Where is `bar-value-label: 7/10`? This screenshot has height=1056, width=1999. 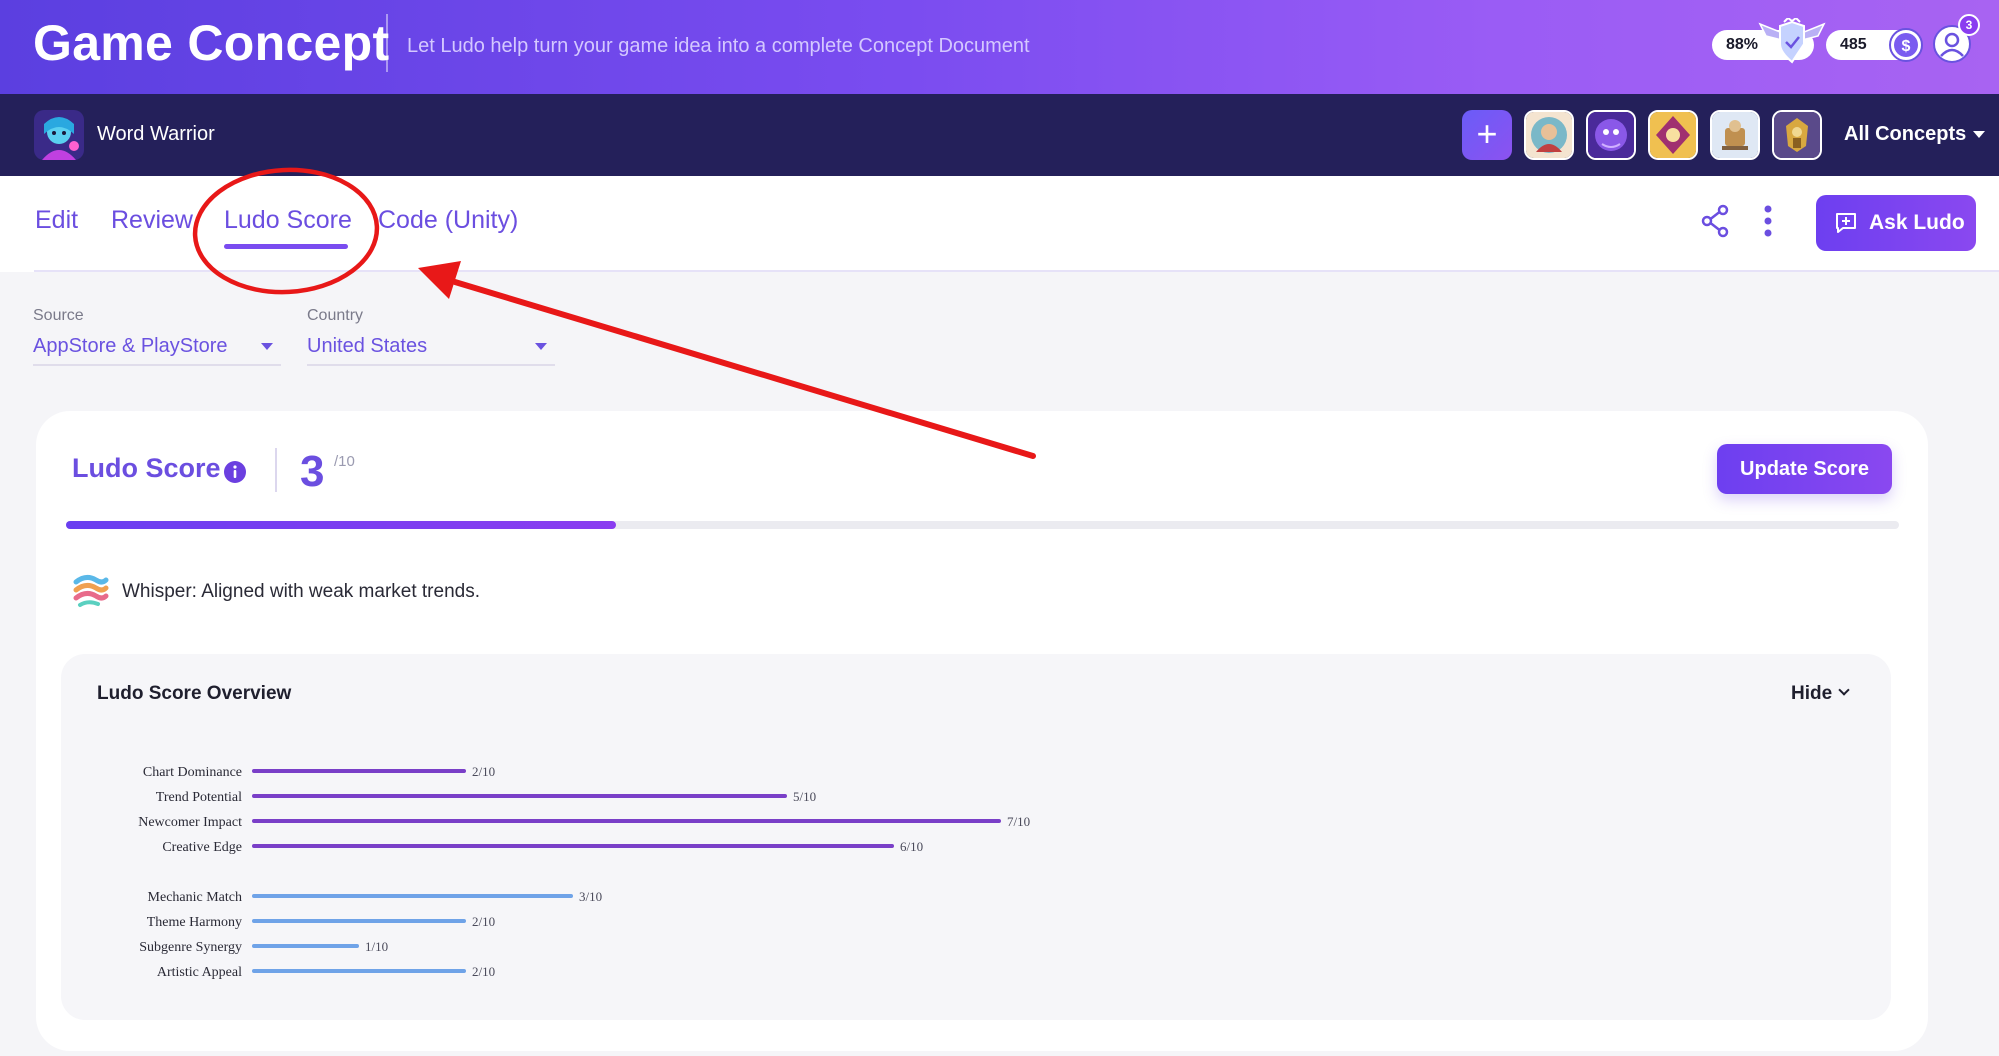
bar-value-label: 7/10 is located at coordinates (1018, 821).